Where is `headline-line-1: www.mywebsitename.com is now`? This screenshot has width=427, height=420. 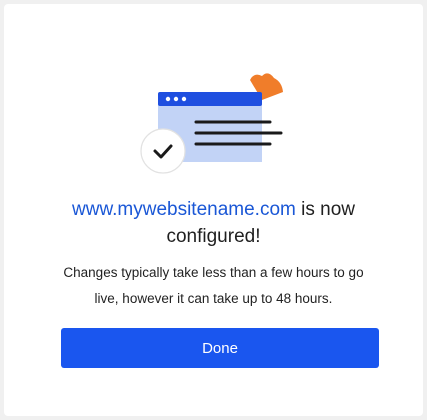
headline-line-1: www.mywebsitename.com is now is located at coordinates (213, 209).